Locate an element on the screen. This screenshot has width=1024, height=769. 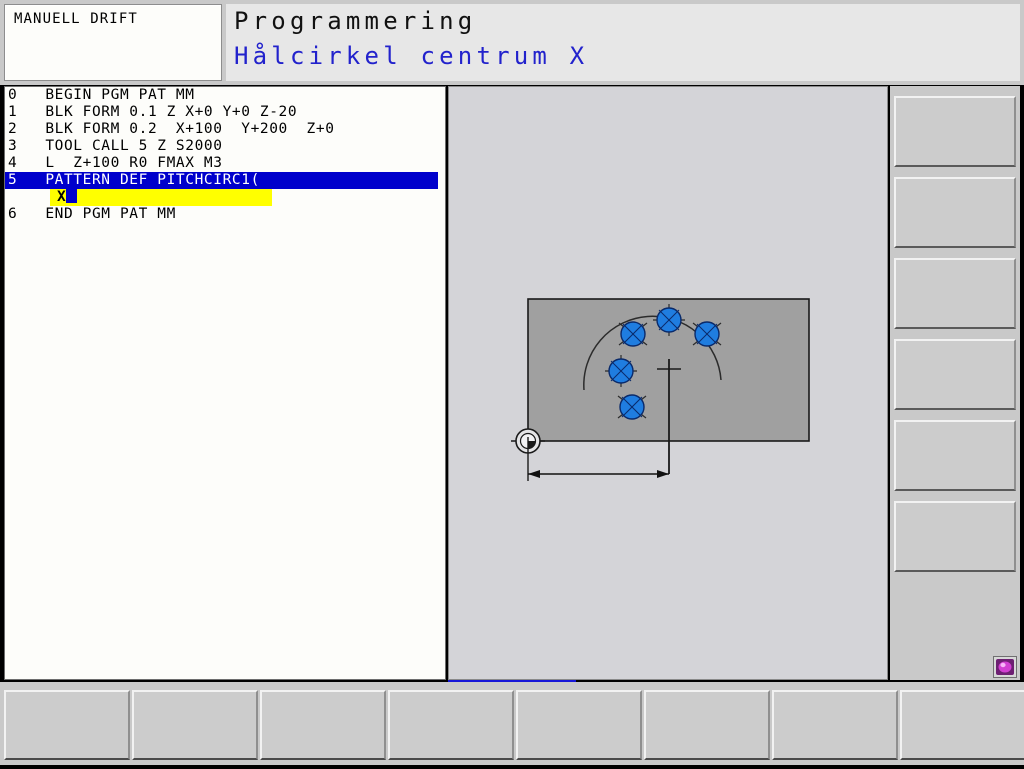
pitch-circle-pattern-graphic is located at coordinates (660, 389).